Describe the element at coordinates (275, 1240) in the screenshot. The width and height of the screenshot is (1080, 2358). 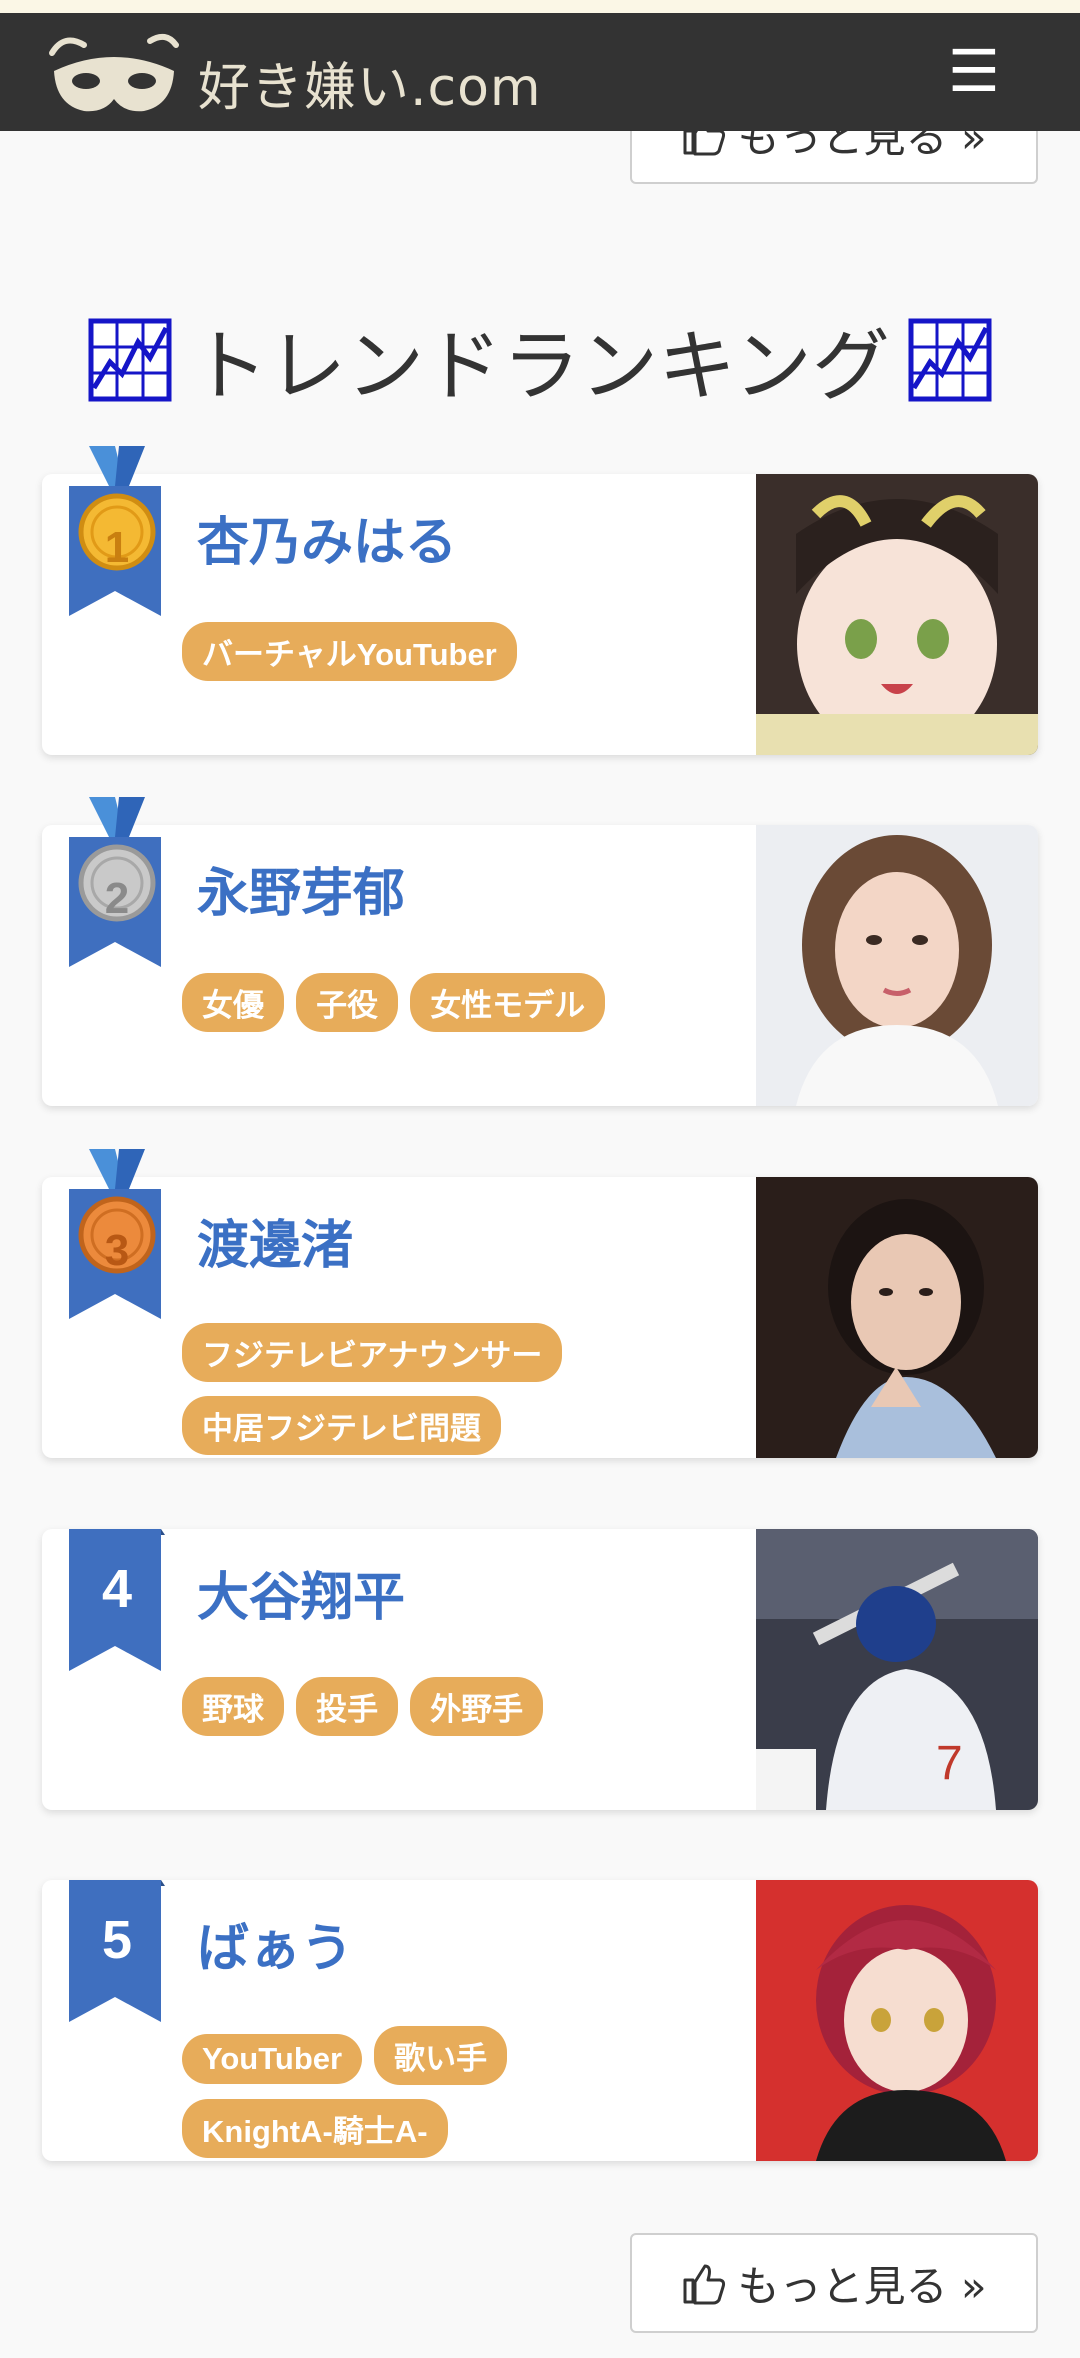
I see `person-name: 渡邊渚` at that location.